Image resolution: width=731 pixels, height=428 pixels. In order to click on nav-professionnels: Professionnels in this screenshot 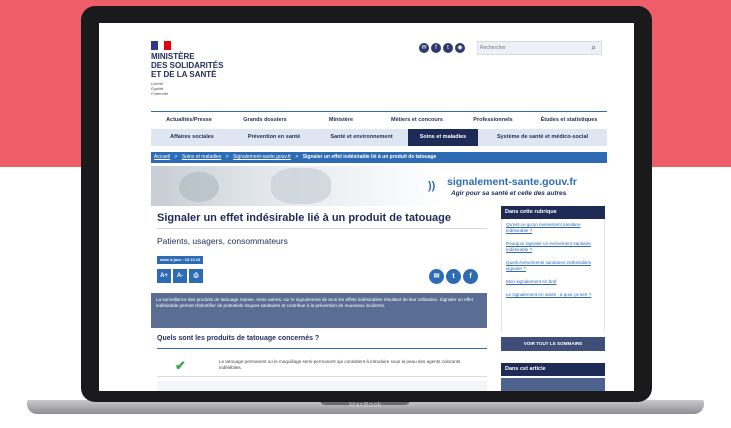, I will do `click(493, 120)`.